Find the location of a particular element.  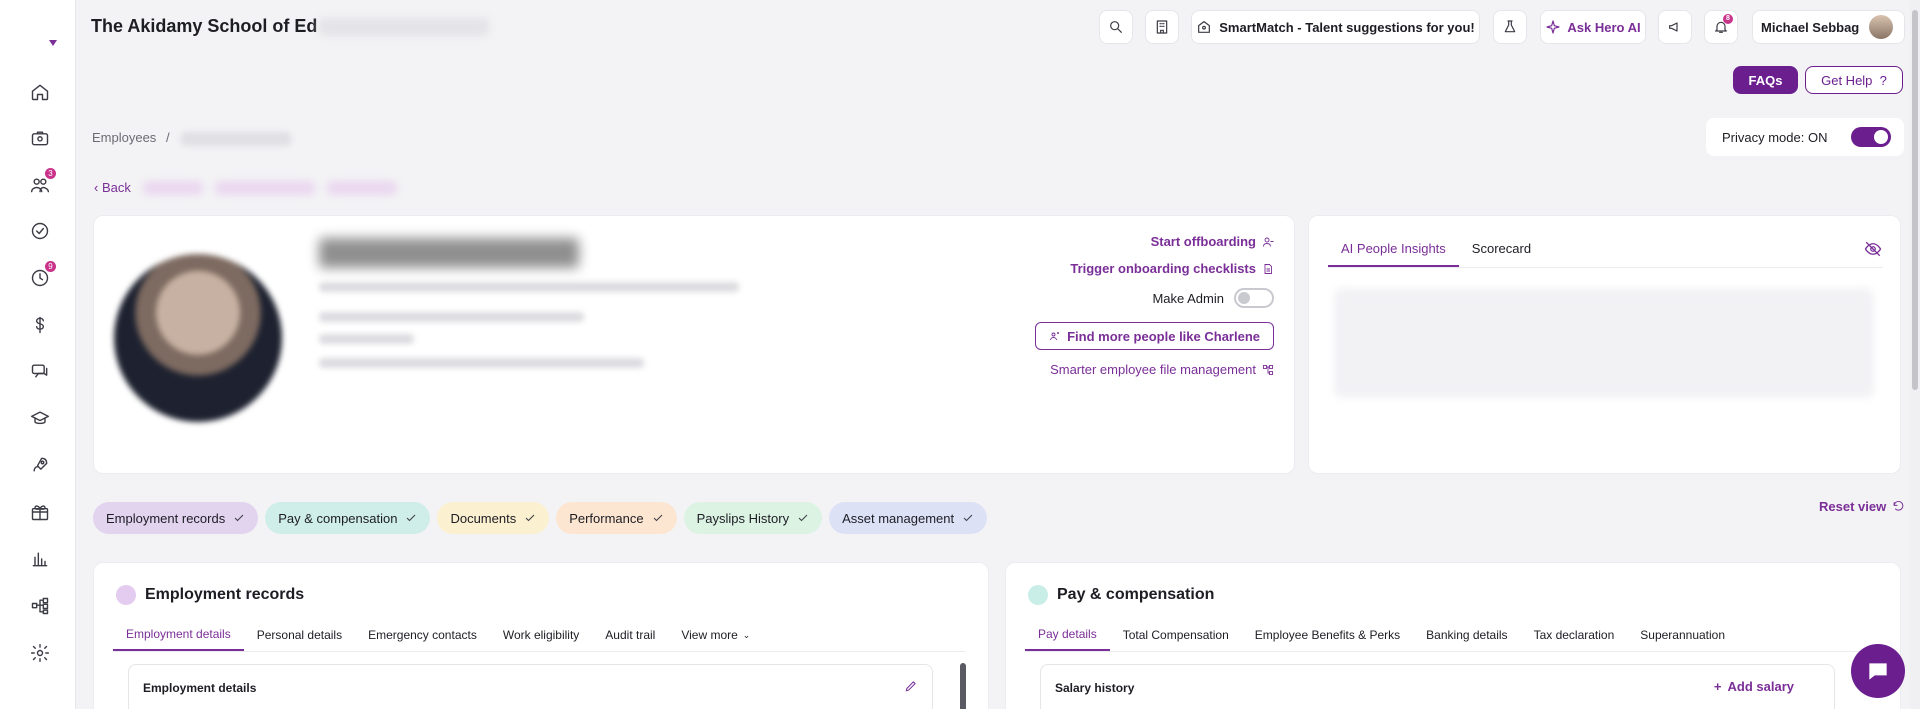

briefcase-search-icon is located at coordinates (40, 138).